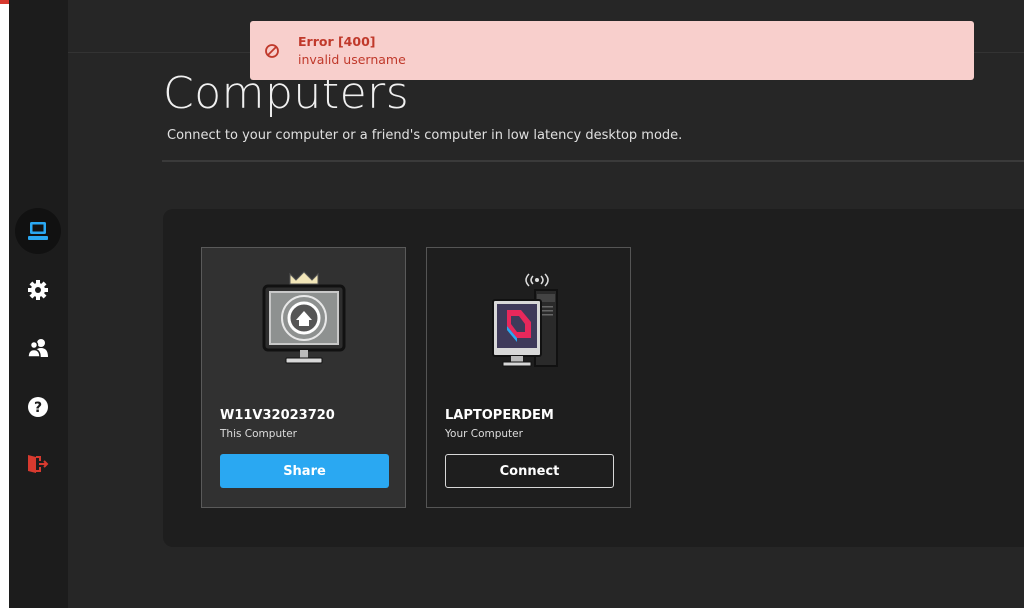 Image resolution: width=1024 pixels, height=608 pixels. I want to click on home-monitor-icon, so click(303, 317).